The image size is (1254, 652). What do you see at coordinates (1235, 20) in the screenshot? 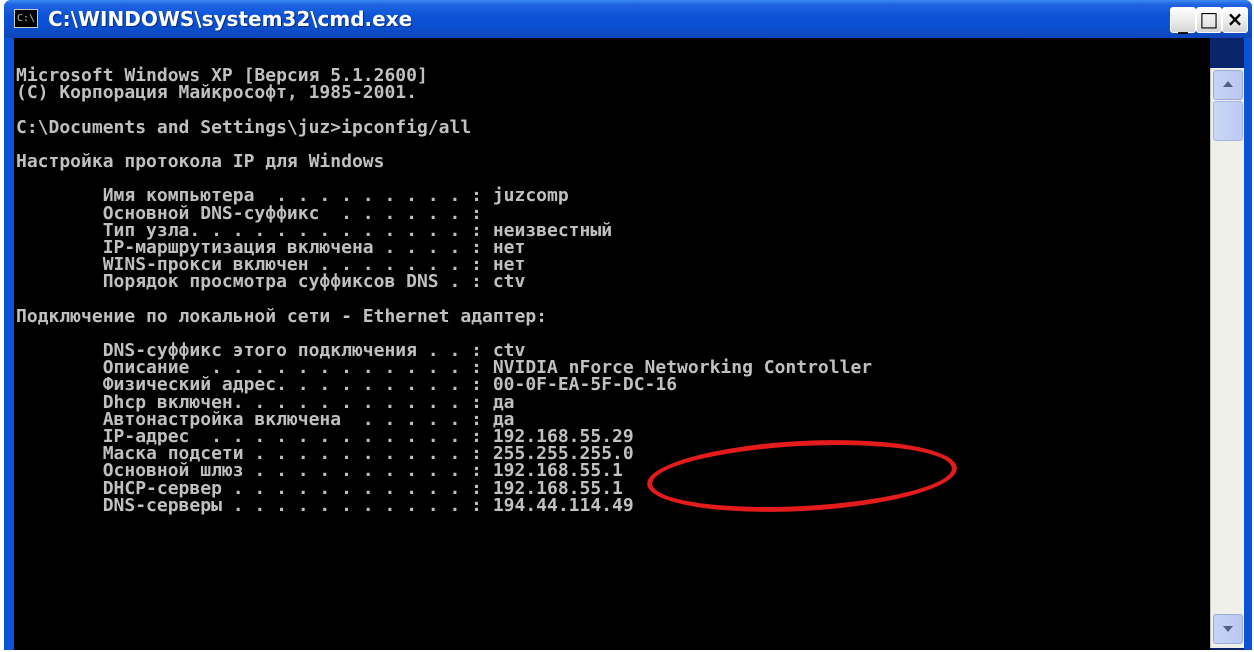
I see `close-button: ×` at bounding box center [1235, 20].